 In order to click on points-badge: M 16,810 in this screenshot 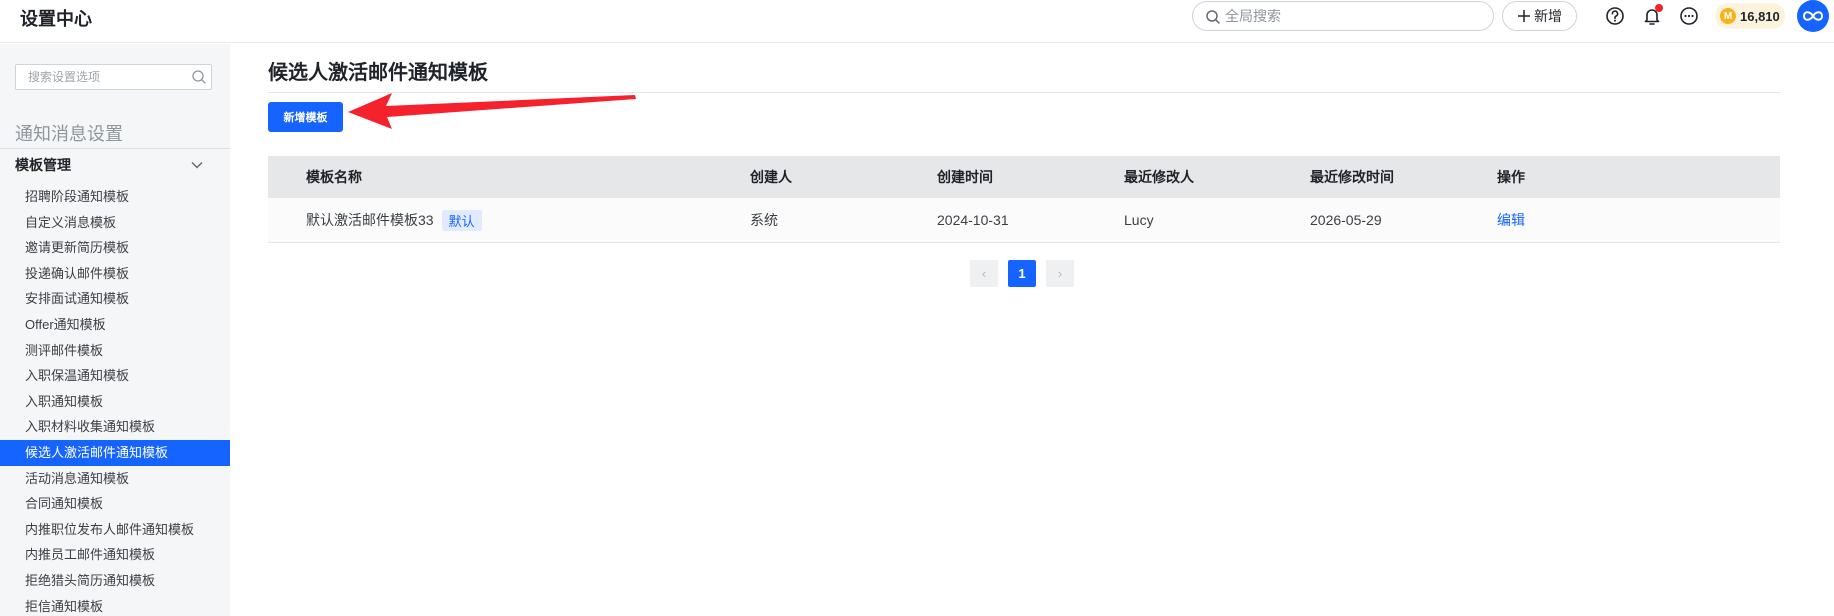, I will do `click(1750, 16)`.